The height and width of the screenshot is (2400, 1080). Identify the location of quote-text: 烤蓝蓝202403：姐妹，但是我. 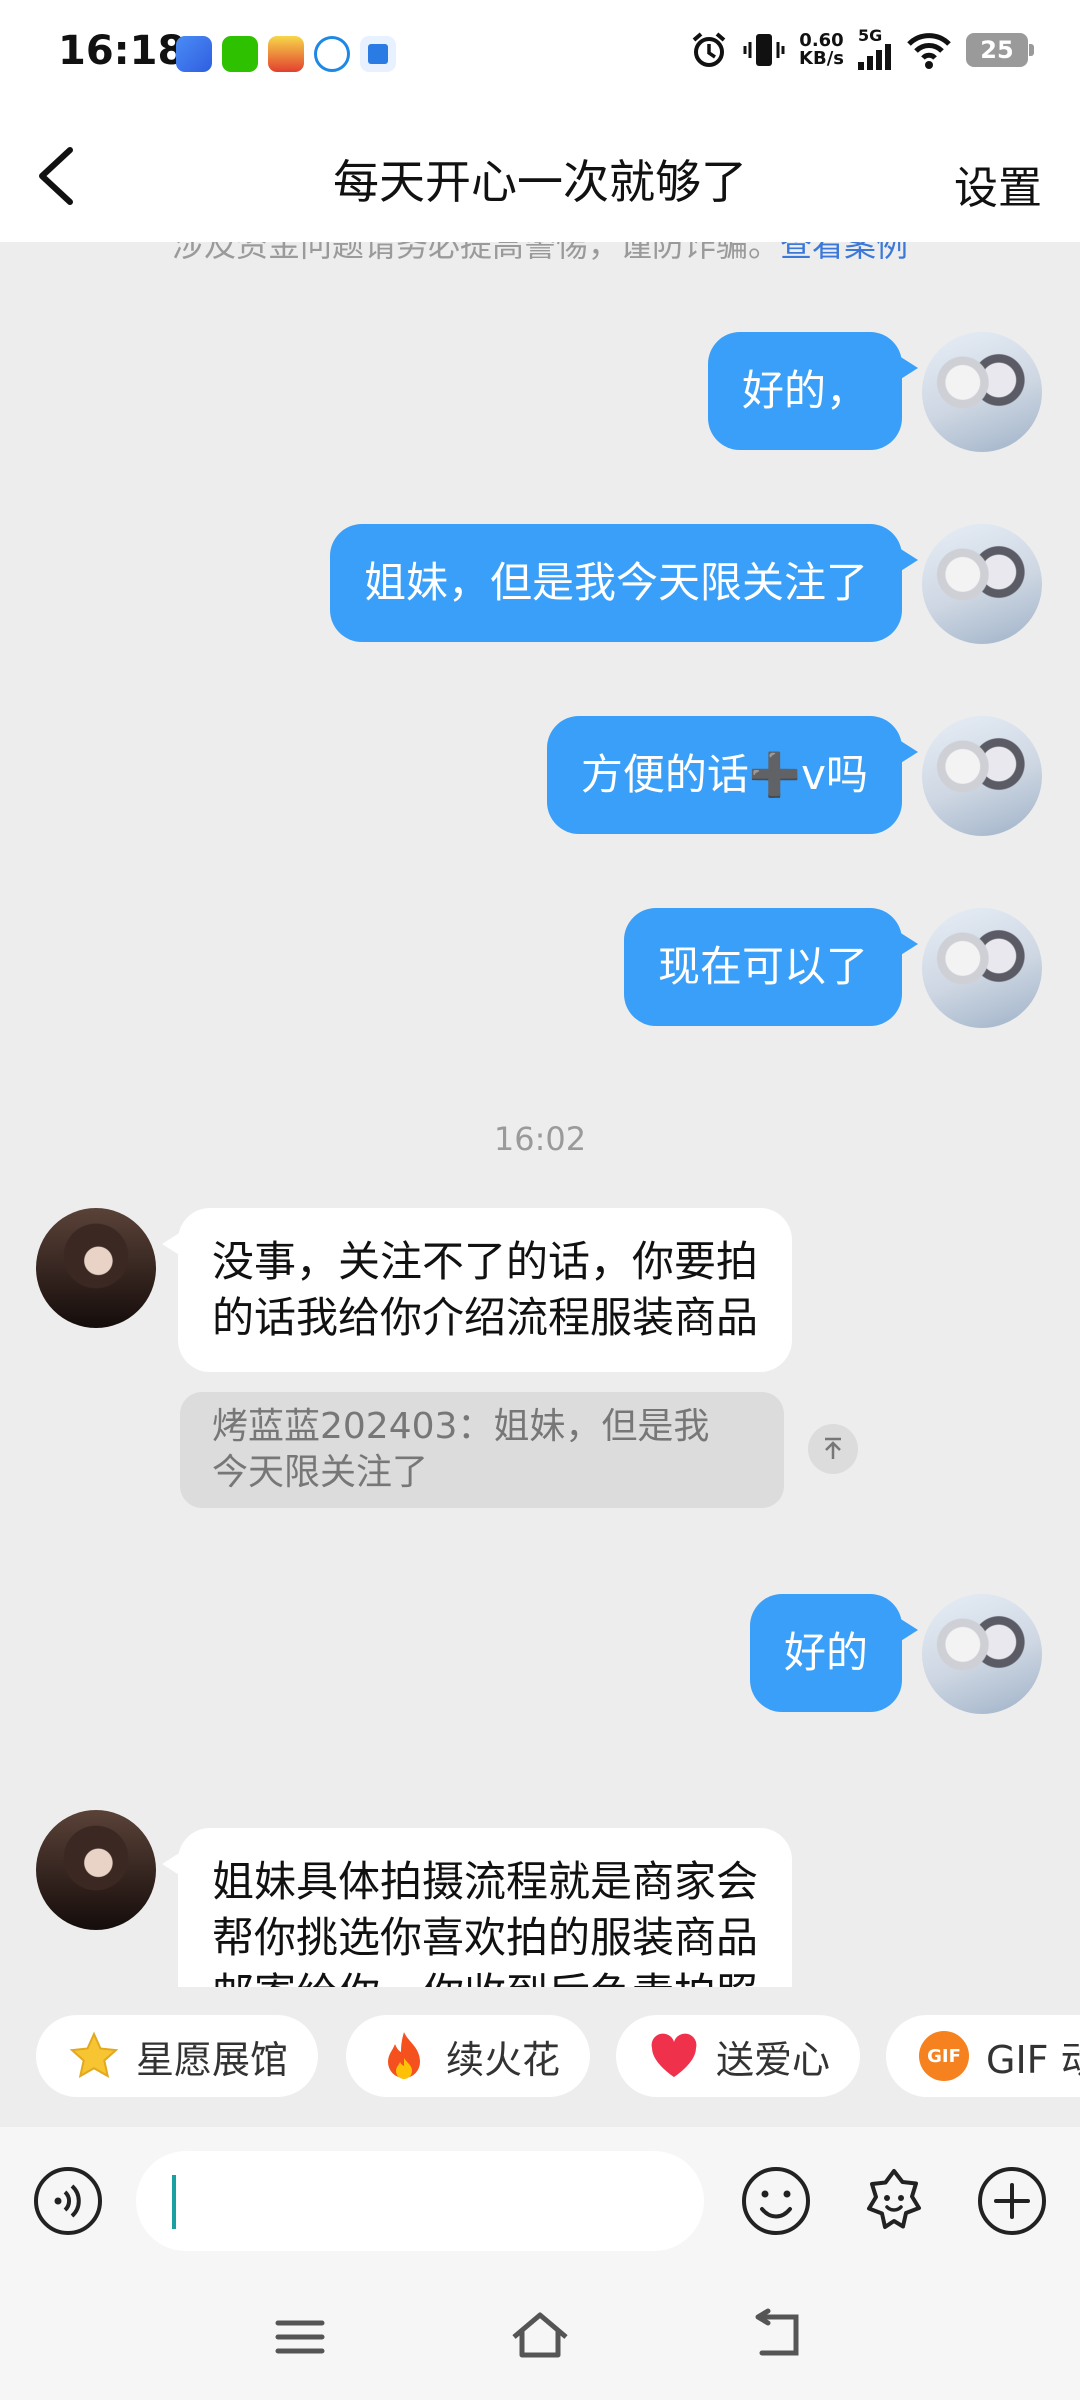
(461, 1426).